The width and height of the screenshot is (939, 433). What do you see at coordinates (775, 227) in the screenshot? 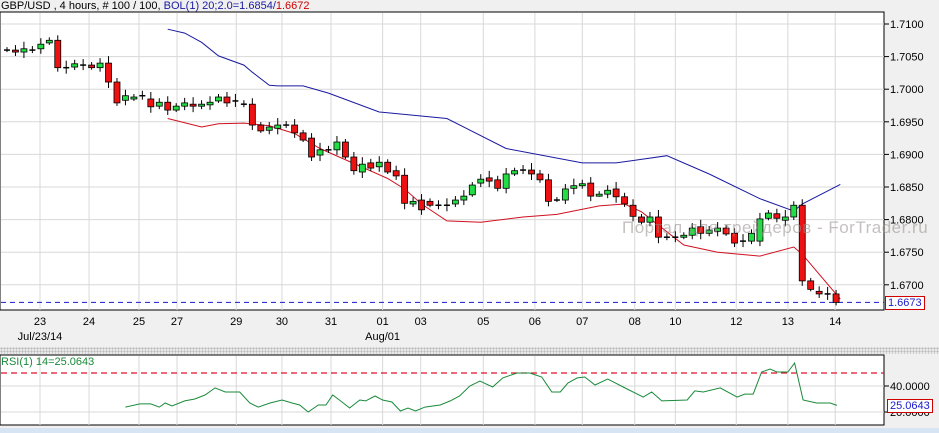
I see `watermark: Портал для трейдеров - ForTrader.ru` at bounding box center [775, 227].